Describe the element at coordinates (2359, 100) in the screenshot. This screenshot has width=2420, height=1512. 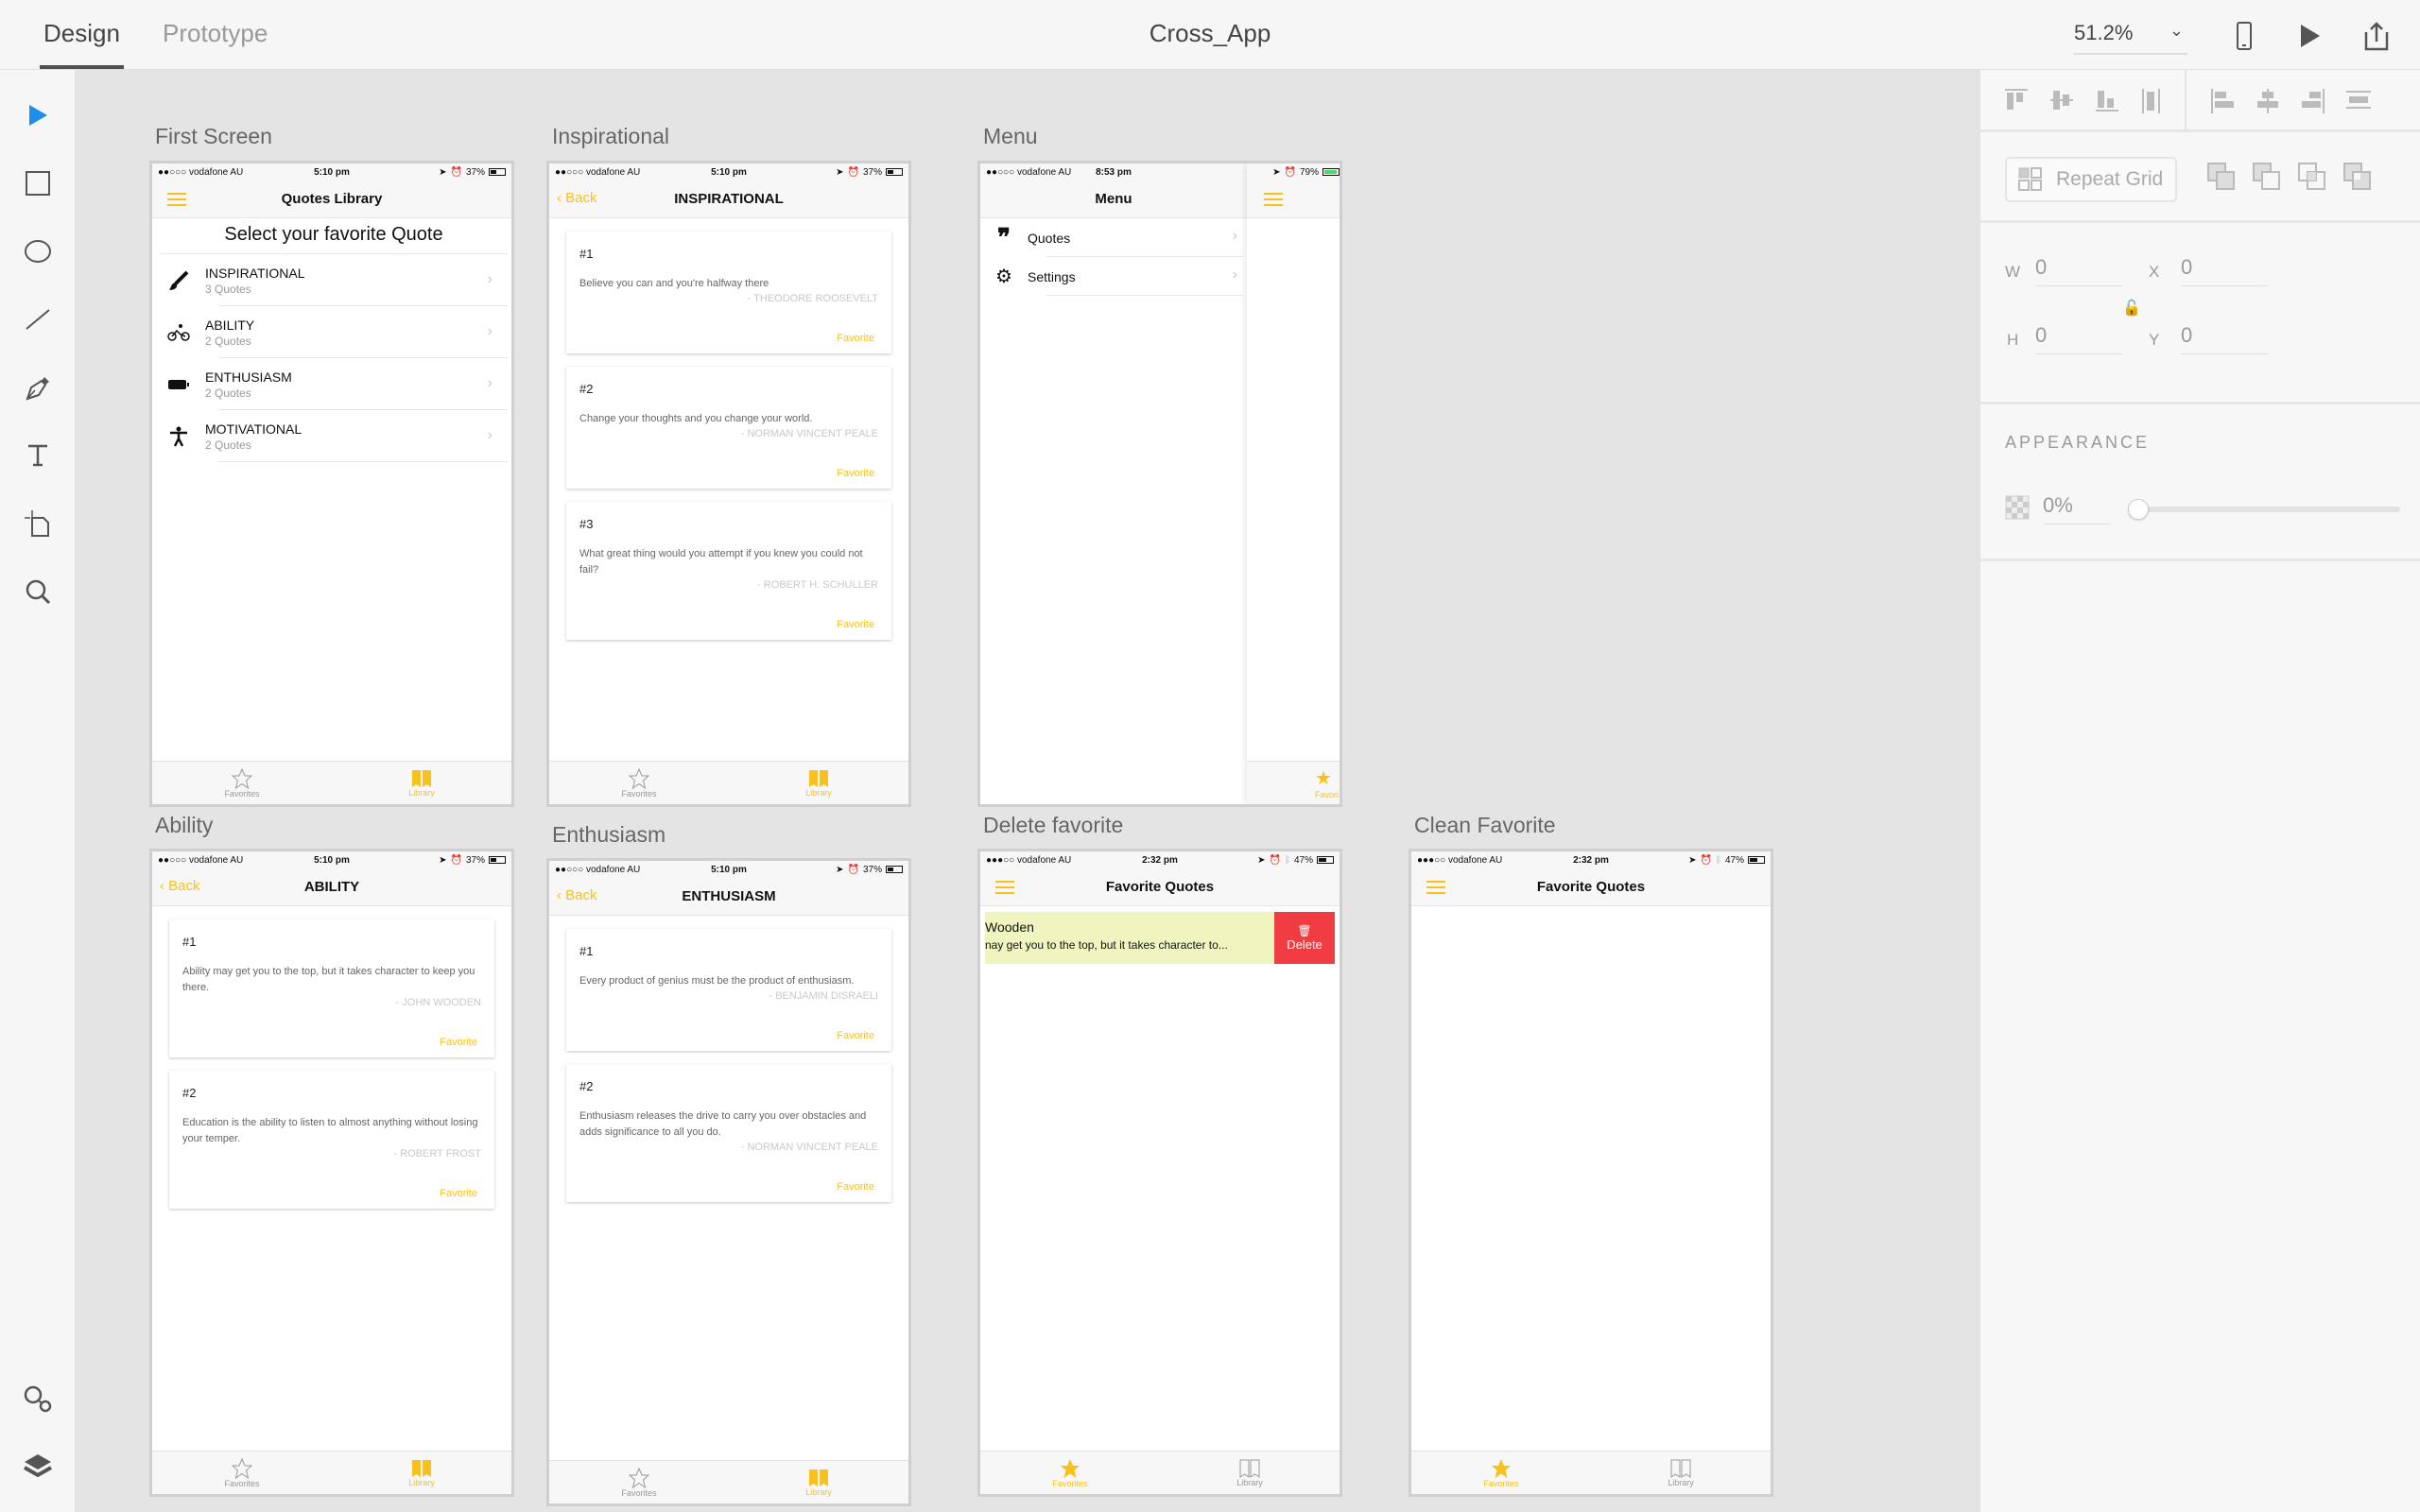
I see `distribute-vertical-icon` at that location.